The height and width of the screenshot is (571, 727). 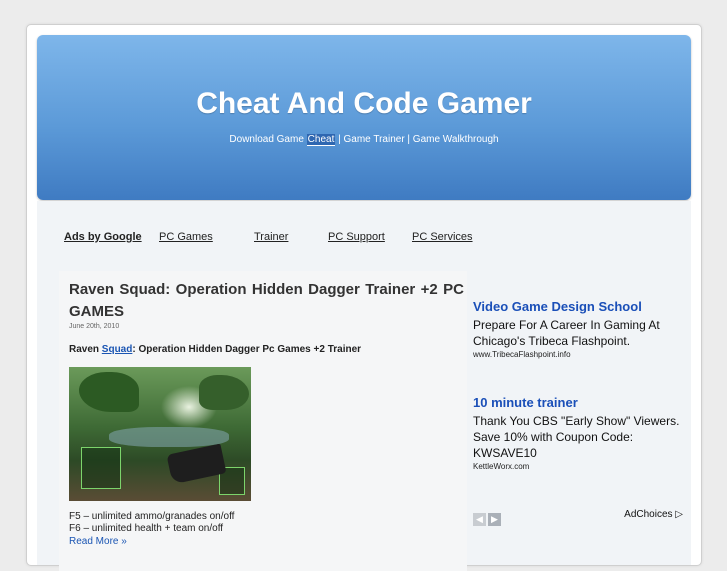 I want to click on adchoices-link: AdChoices ▷, so click(x=653, y=514).